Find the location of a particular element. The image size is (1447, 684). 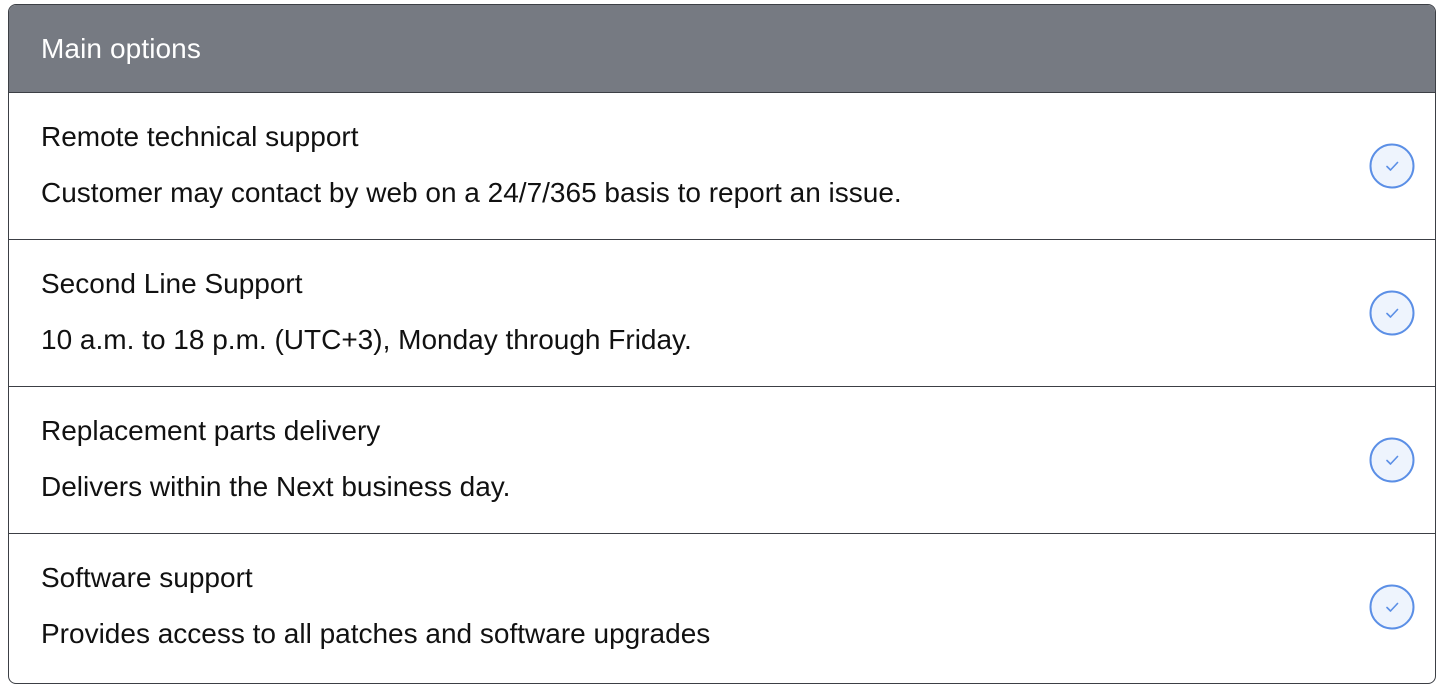

panel-header: Main options is located at coordinates (722, 49).